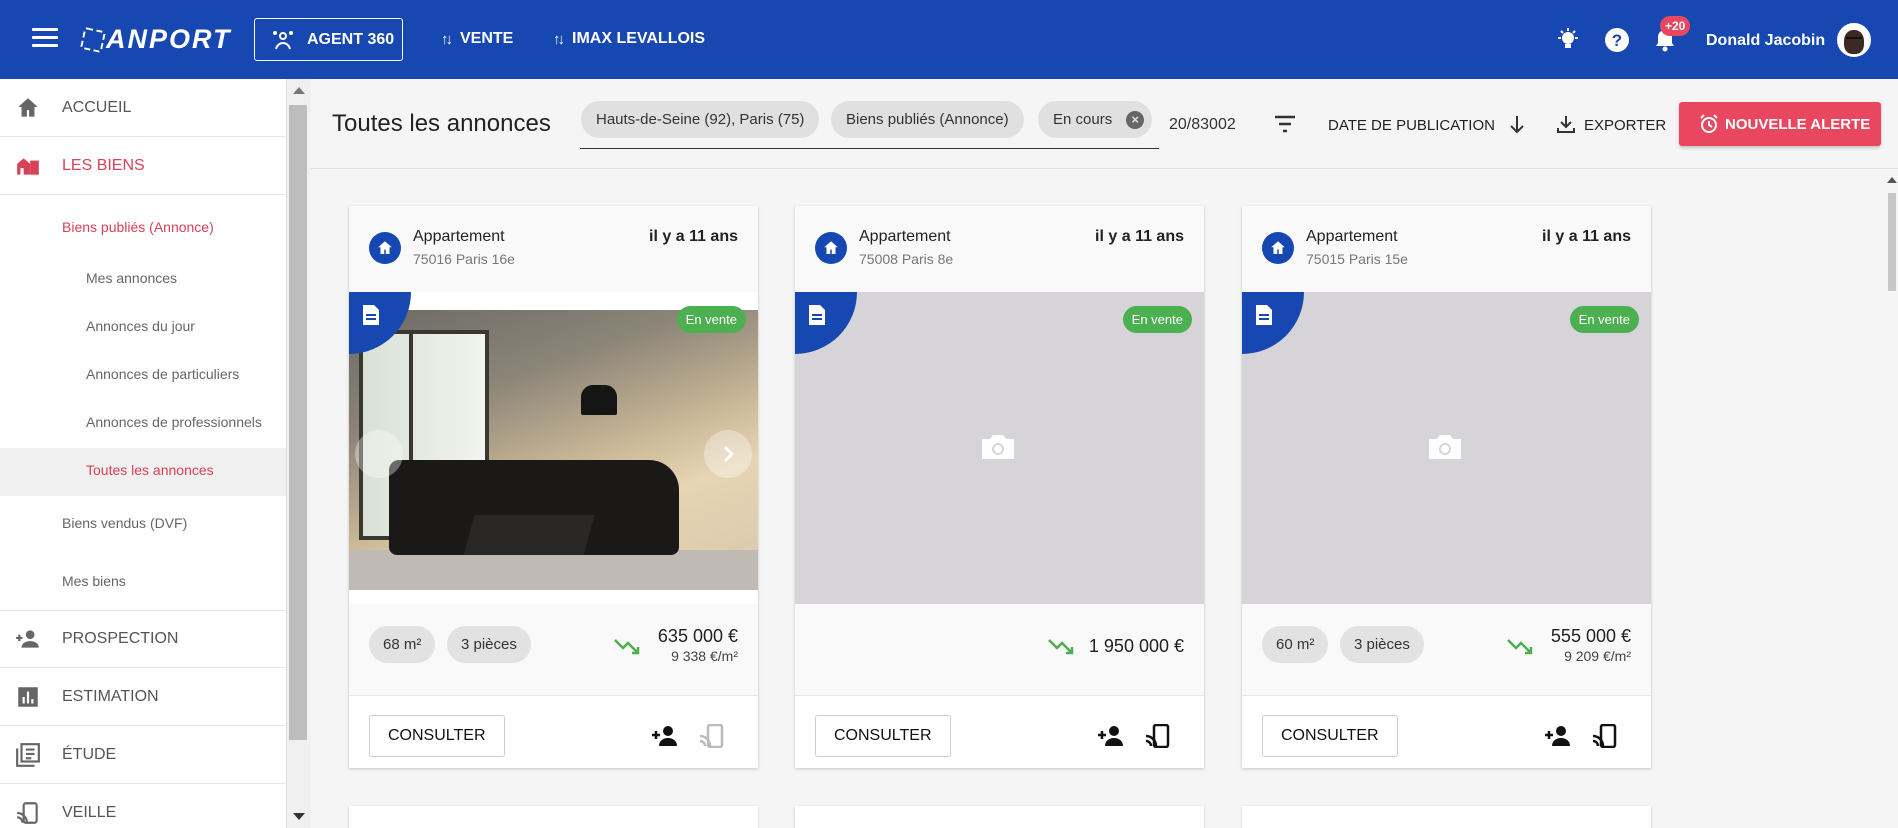 The image size is (1898, 828). I want to click on avatar, so click(1854, 40).